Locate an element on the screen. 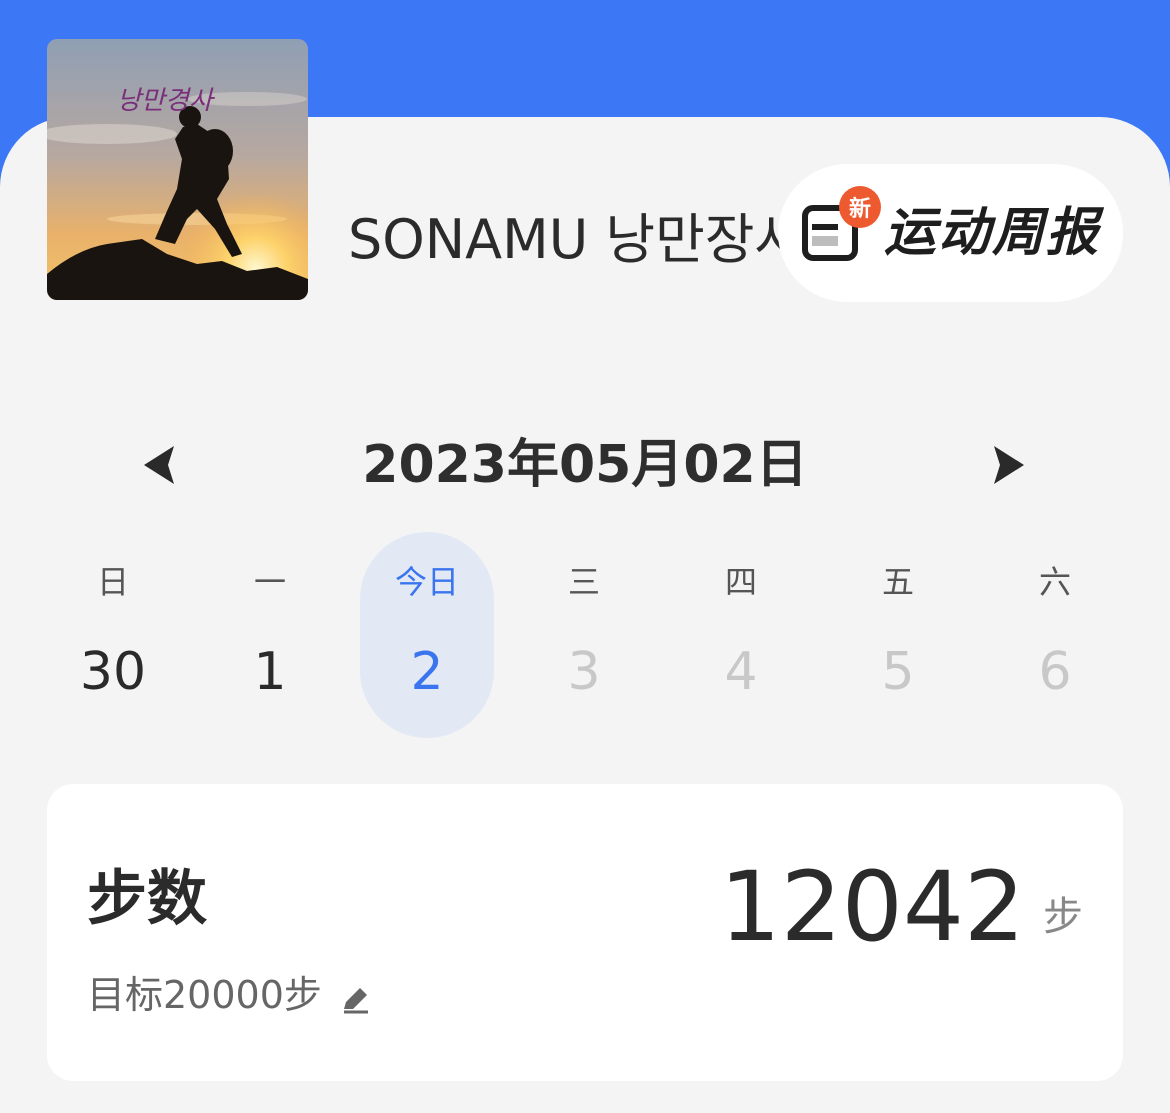 The image size is (1170, 1113). day-cell: 一 1 is located at coordinates (270, 635).